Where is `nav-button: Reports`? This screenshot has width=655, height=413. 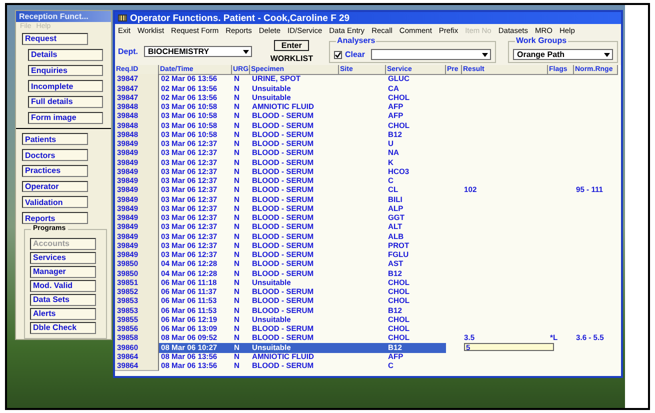 nav-button: Reports is located at coordinates (55, 218).